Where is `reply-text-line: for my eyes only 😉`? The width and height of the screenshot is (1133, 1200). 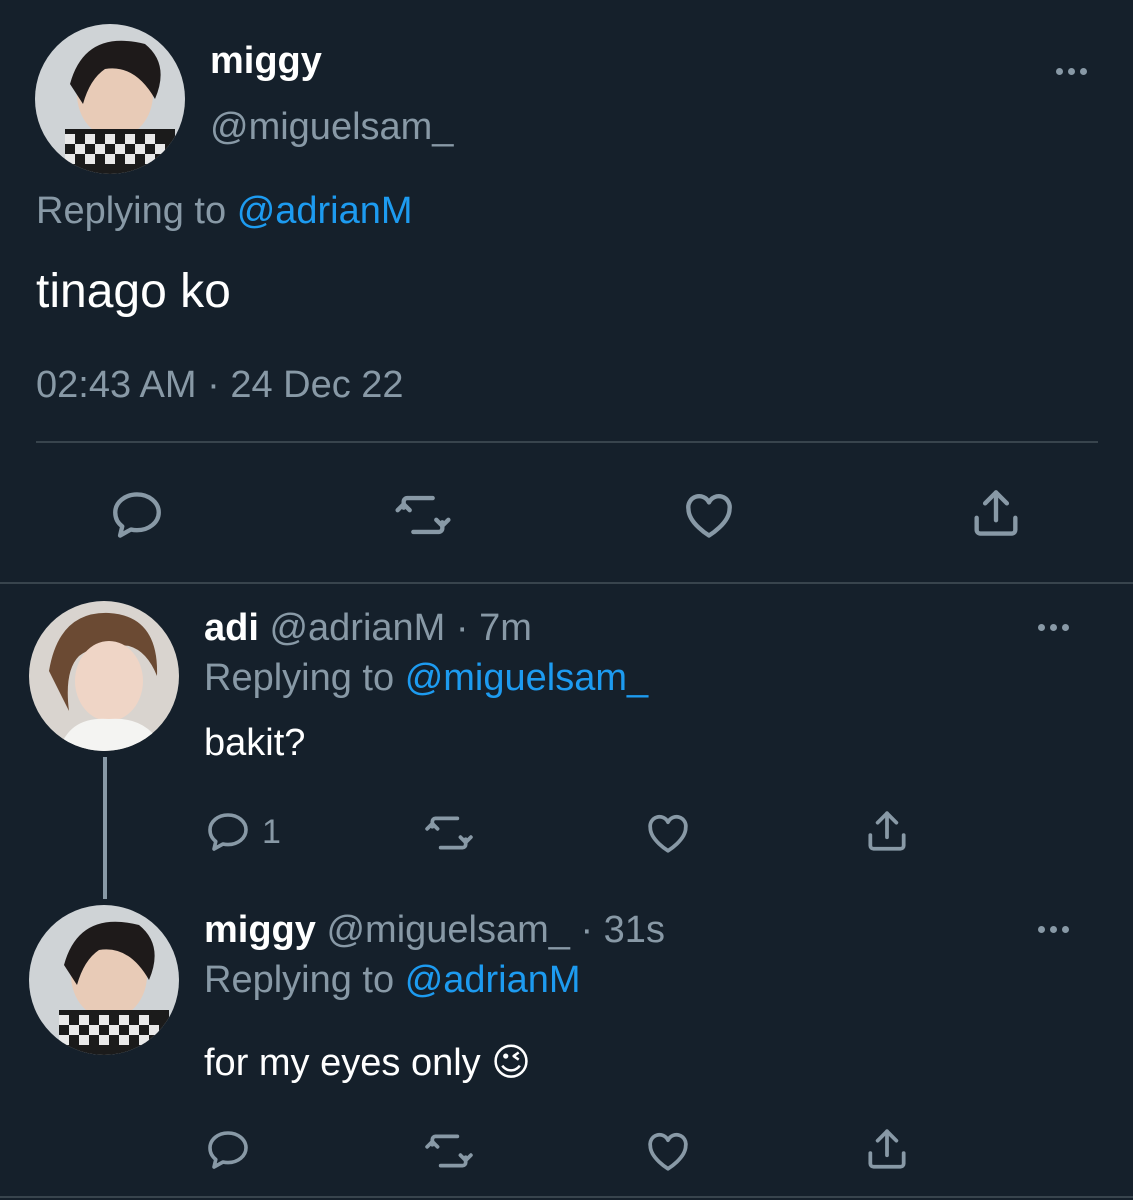 reply-text-line: for my eyes only 😉 is located at coordinates (367, 1062).